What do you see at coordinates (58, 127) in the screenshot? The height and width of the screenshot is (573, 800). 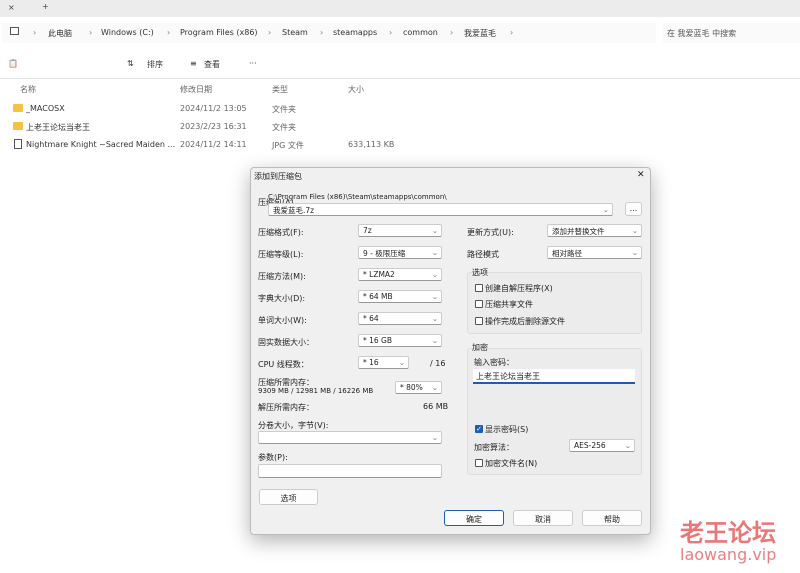 I see `file-name: 上老王论坛当老王` at bounding box center [58, 127].